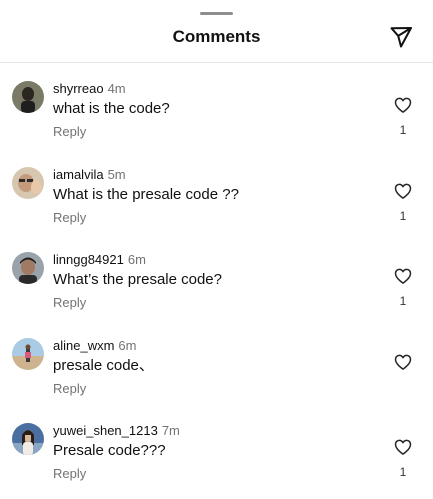 The height and width of the screenshot is (499, 433). I want to click on send-icon, so click(401, 37).